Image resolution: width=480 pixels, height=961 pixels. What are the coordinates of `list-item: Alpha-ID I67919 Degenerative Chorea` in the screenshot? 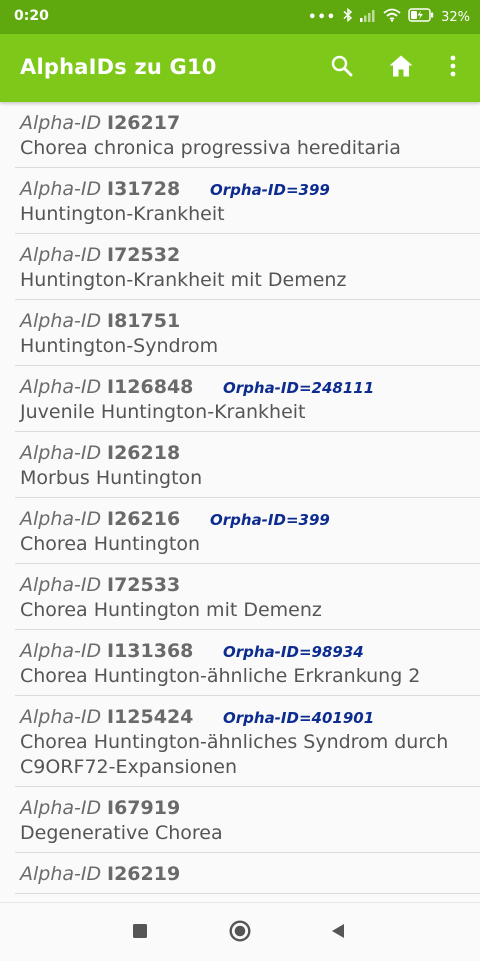 It's located at (247, 820).